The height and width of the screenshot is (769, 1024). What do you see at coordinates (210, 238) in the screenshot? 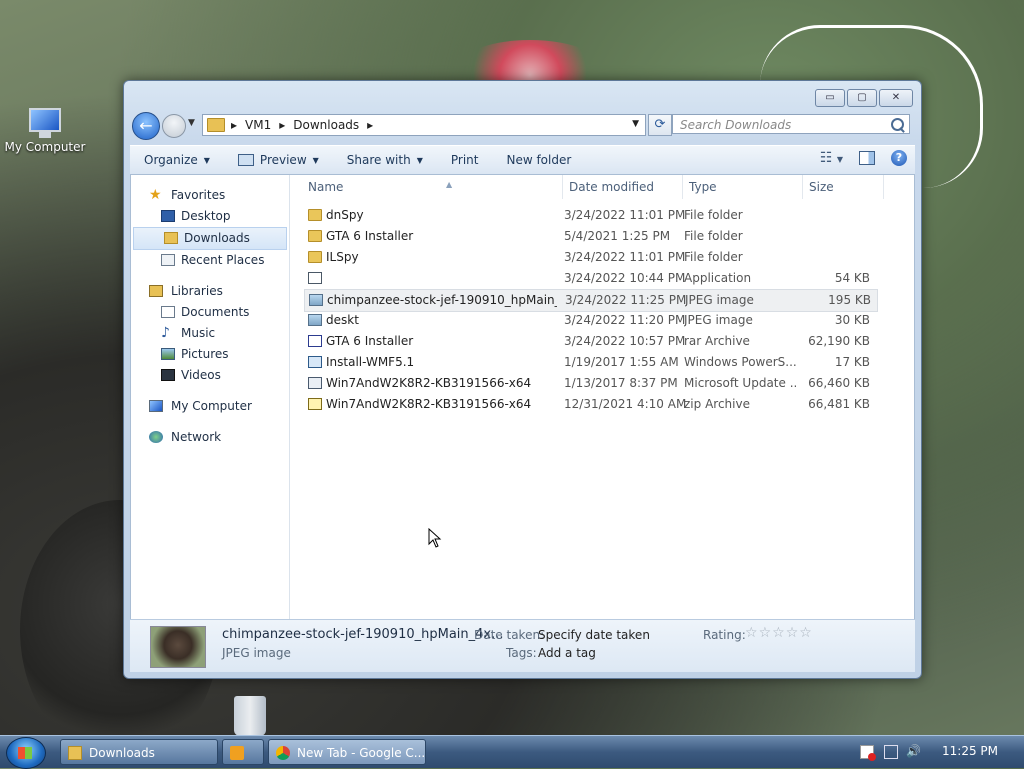
I see `nav-downloads: Downloads` at bounding box center [210, 238].